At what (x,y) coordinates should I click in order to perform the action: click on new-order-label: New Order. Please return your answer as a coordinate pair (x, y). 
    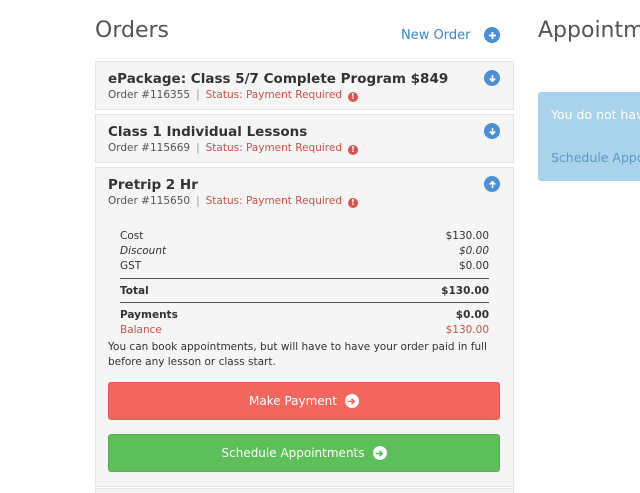
    Looking at the image, I should click on (436, 35).